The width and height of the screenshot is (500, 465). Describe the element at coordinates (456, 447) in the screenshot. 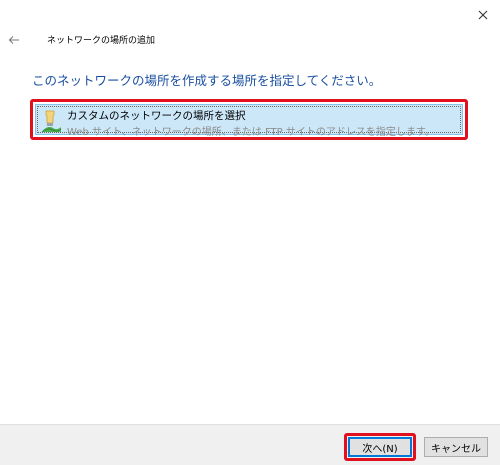

I see `cancel-button: キャンセル` at that location.